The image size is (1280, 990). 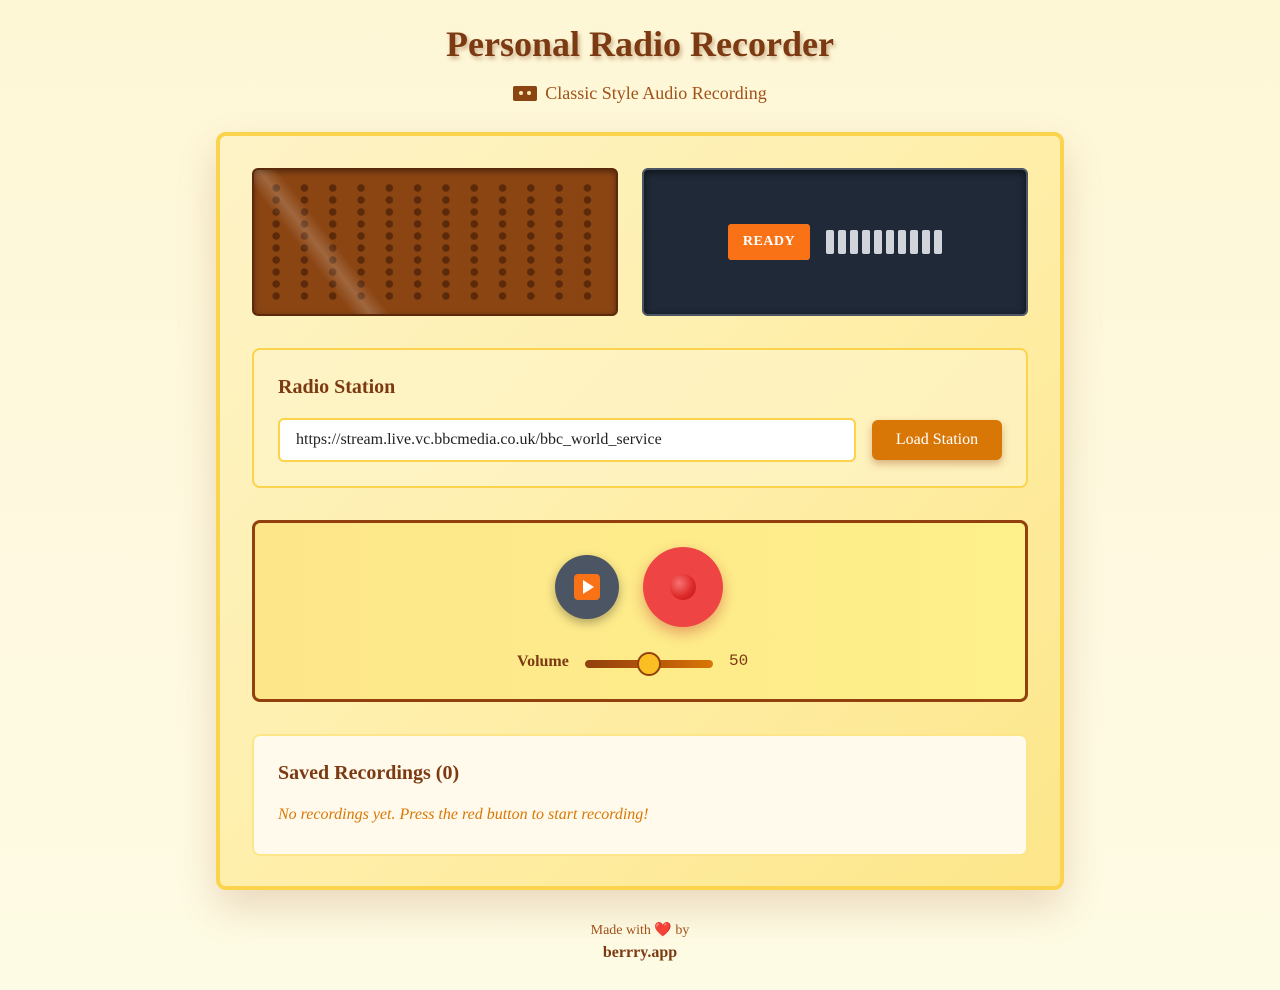 I want to click on heart-icon: ❤️, so click(x=663, y=930).